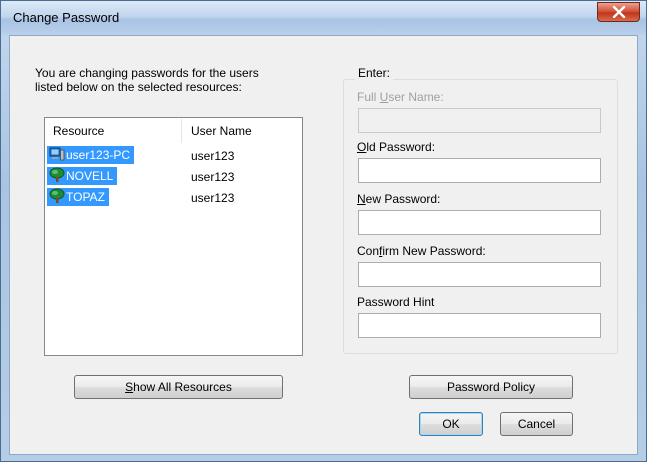 This screenshot has width=647, height=462. I want to click on list-item: NOVELL user123, so click(173, 176).